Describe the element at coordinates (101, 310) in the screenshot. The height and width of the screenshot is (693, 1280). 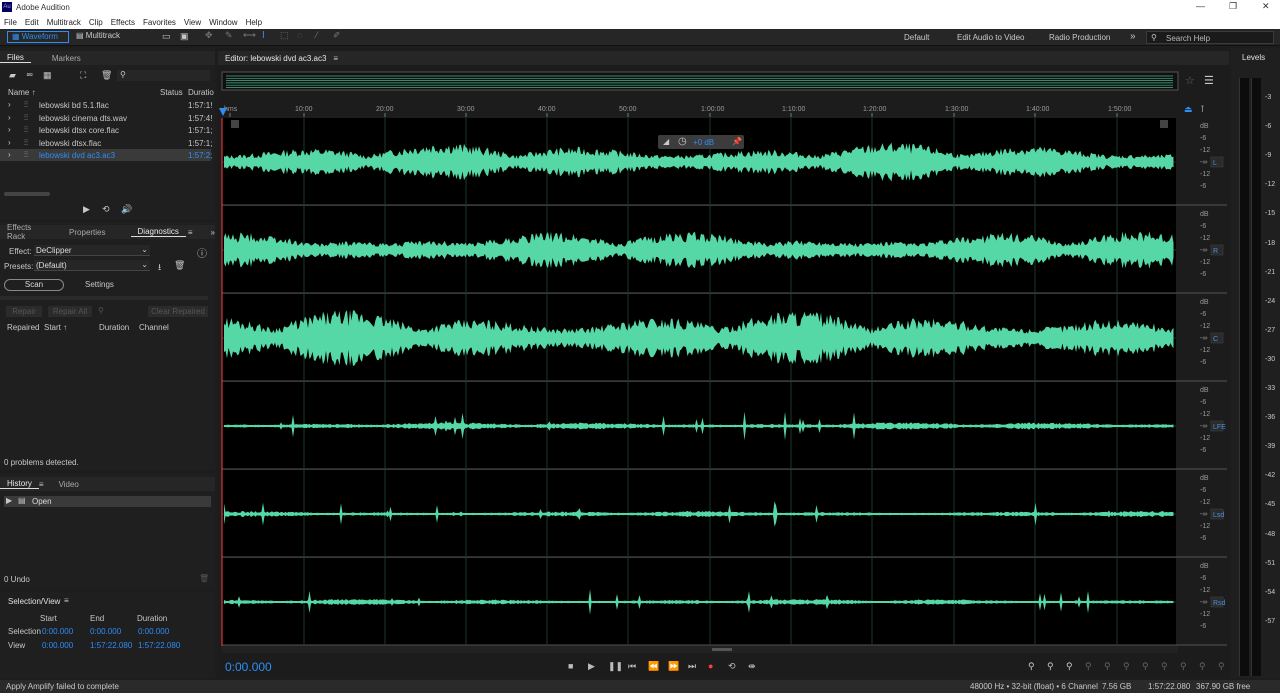
I see `zoom-to-icon: ⚲` at that location.